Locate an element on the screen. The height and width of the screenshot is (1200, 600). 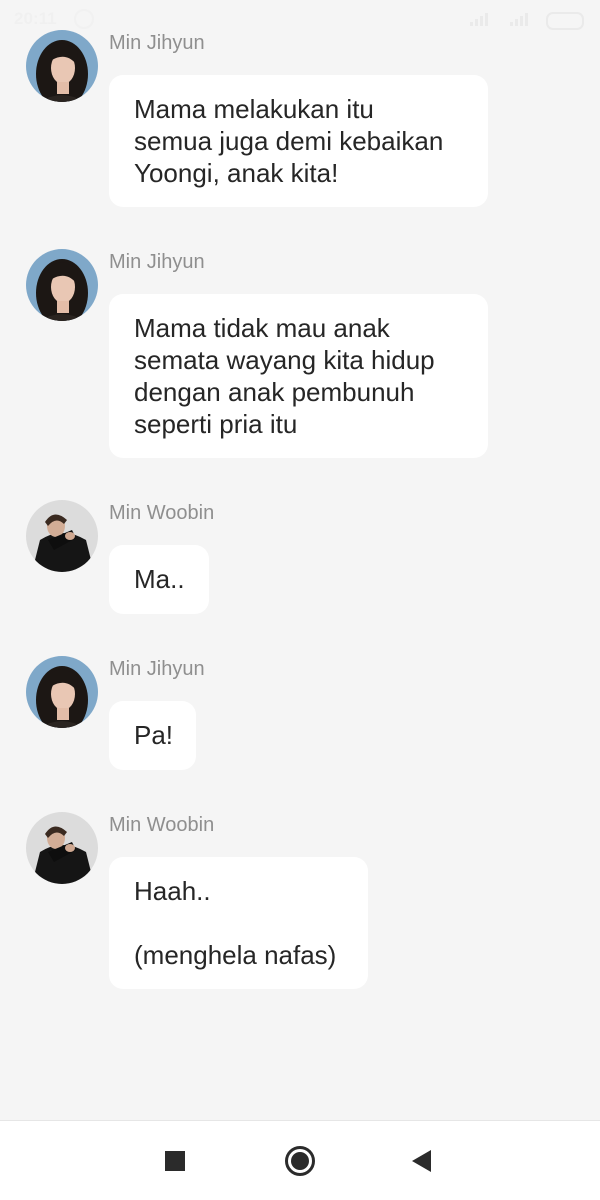
status-time: 20:11 is located at coordinates (35, 18).